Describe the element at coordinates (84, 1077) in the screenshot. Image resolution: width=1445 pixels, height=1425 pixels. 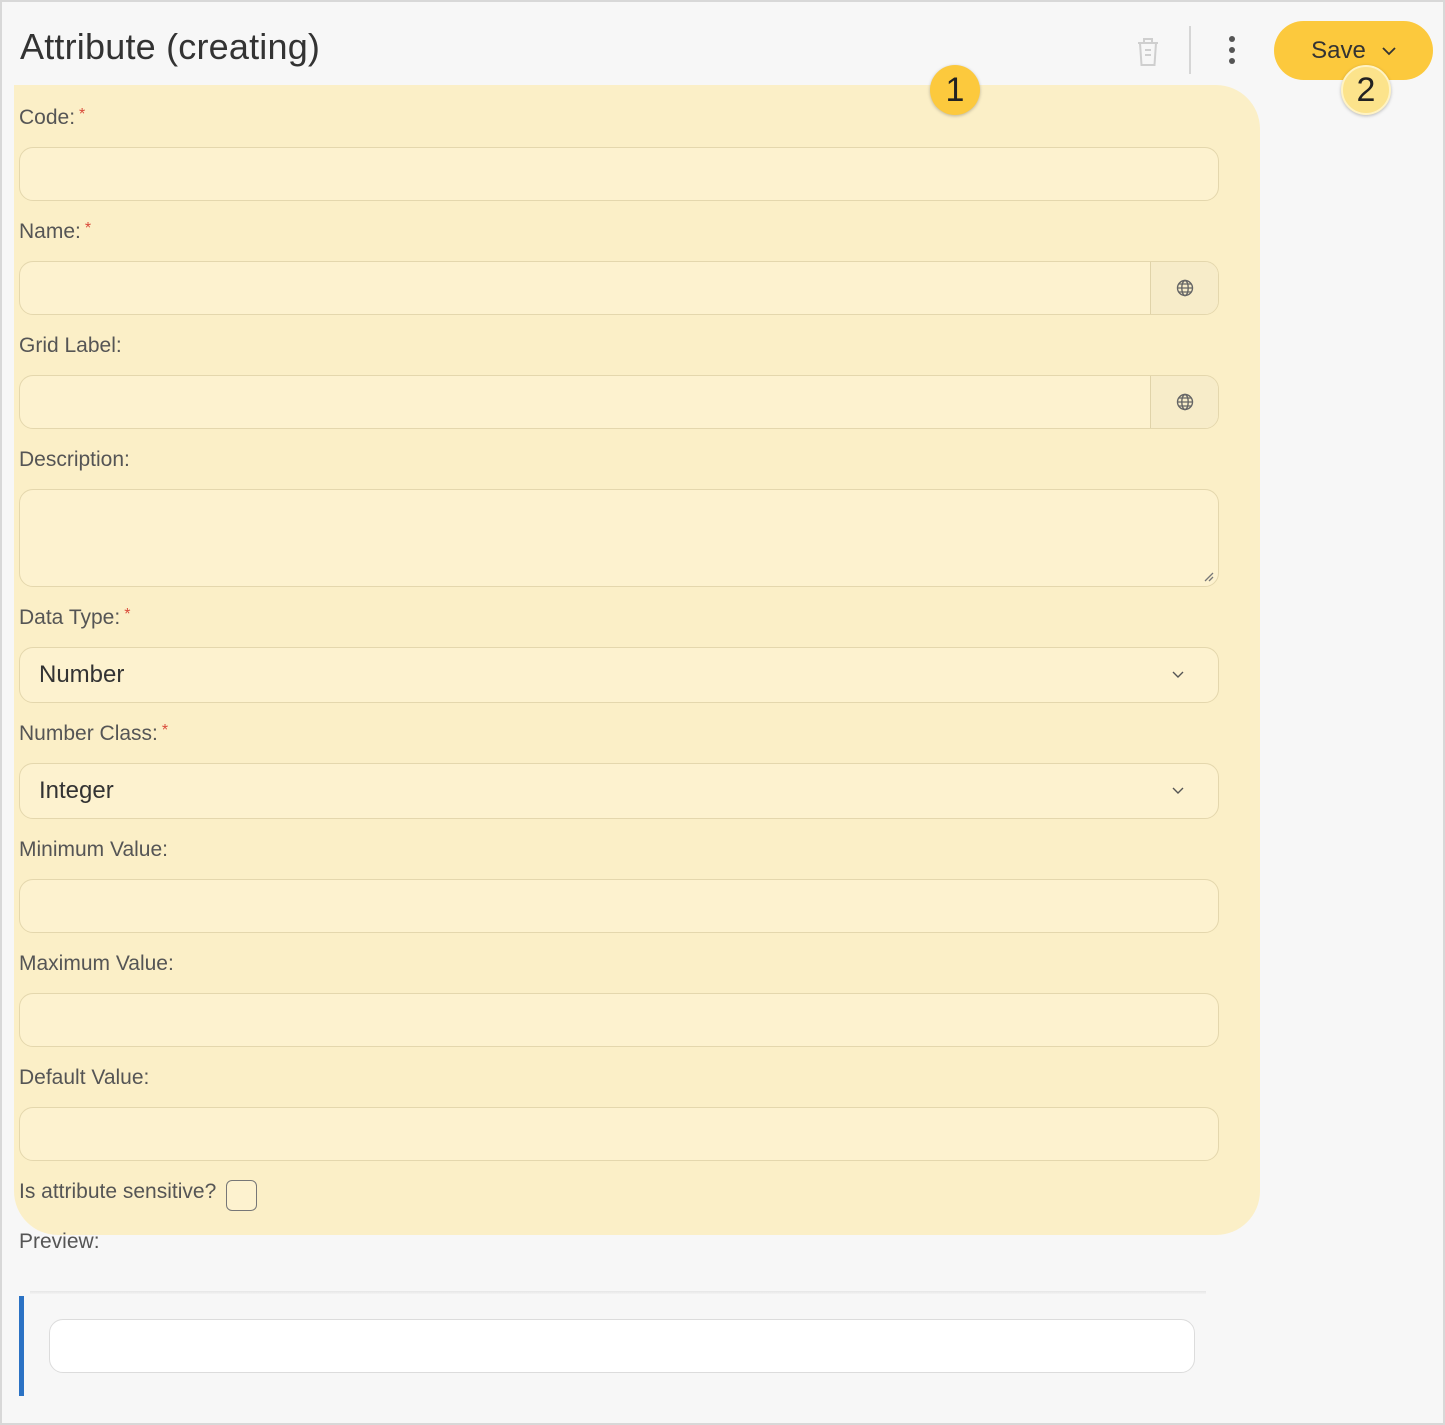
I see `default-value-label: Default Value:` at that location.